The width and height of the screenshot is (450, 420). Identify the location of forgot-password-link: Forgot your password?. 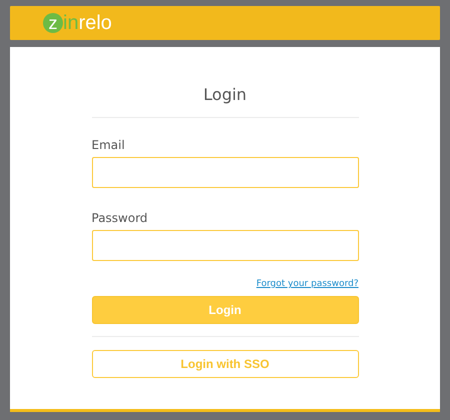
(307, 284).